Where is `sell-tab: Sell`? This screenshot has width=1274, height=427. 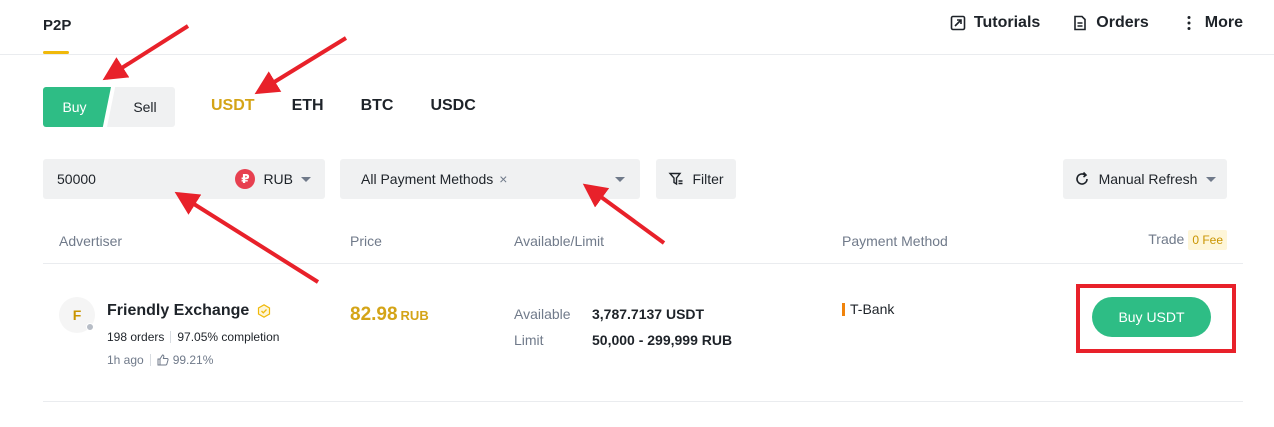
sell-tab: Sell is located at coordinates (141, 107).